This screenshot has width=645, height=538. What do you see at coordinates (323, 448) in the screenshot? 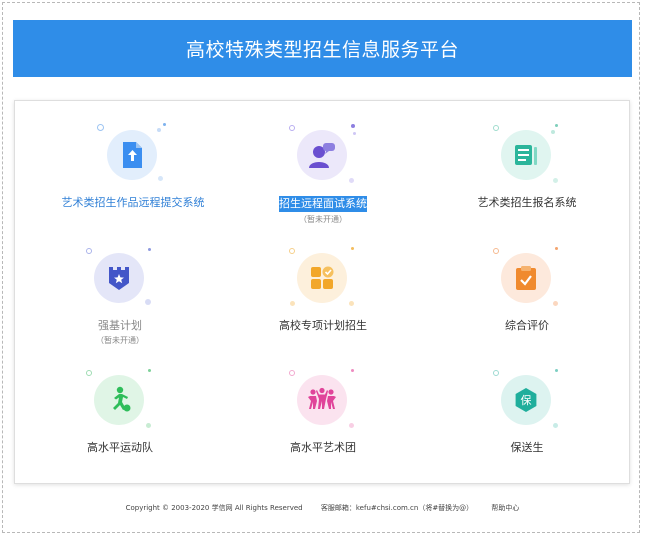
I see `service-label: 高水平艺术团` at bounding box center [323, 448].